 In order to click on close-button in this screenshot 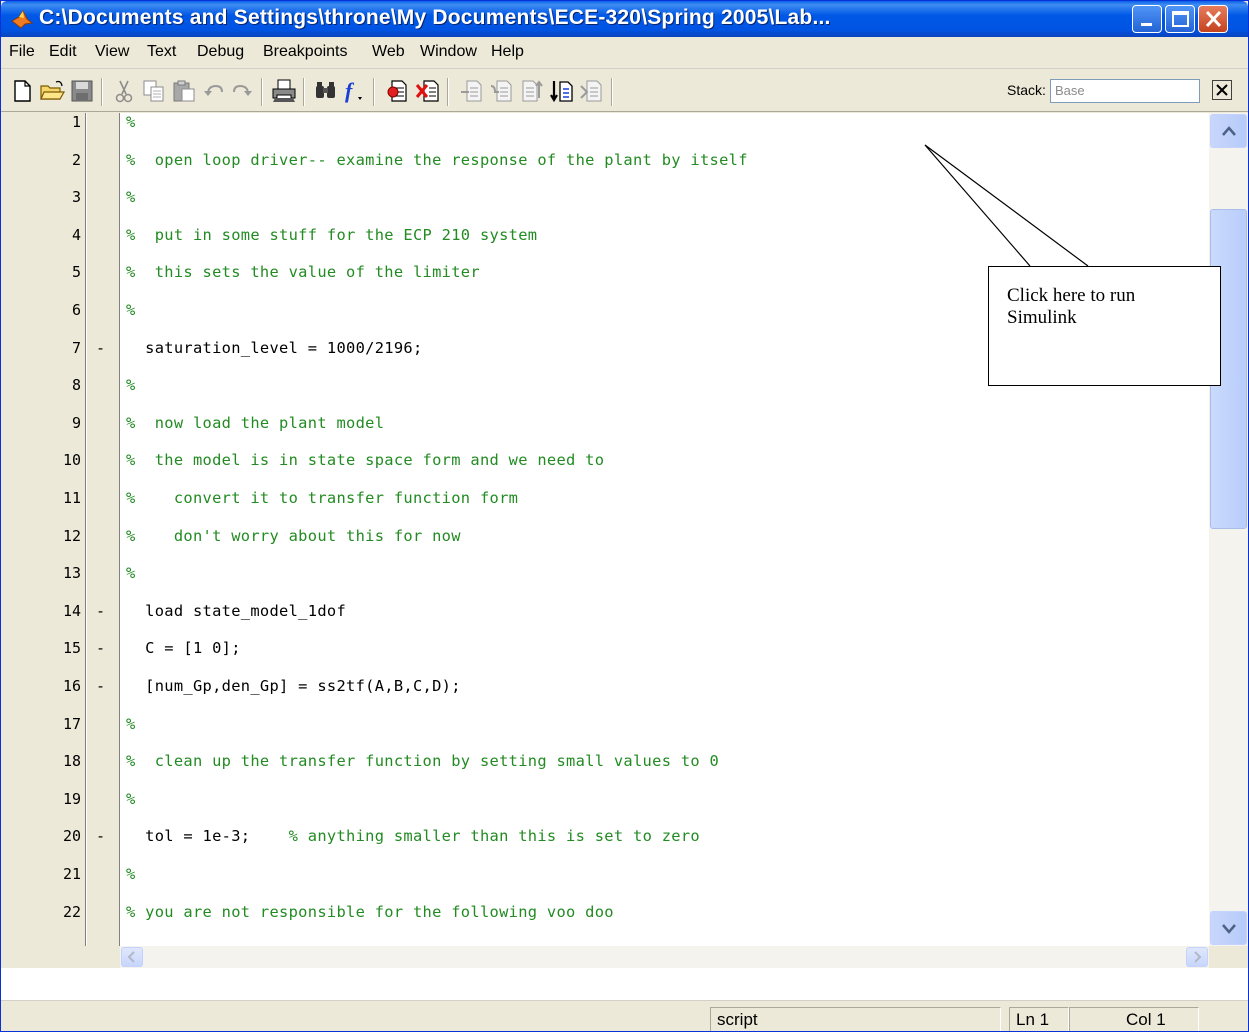, I will do `click(1213, 19)`.